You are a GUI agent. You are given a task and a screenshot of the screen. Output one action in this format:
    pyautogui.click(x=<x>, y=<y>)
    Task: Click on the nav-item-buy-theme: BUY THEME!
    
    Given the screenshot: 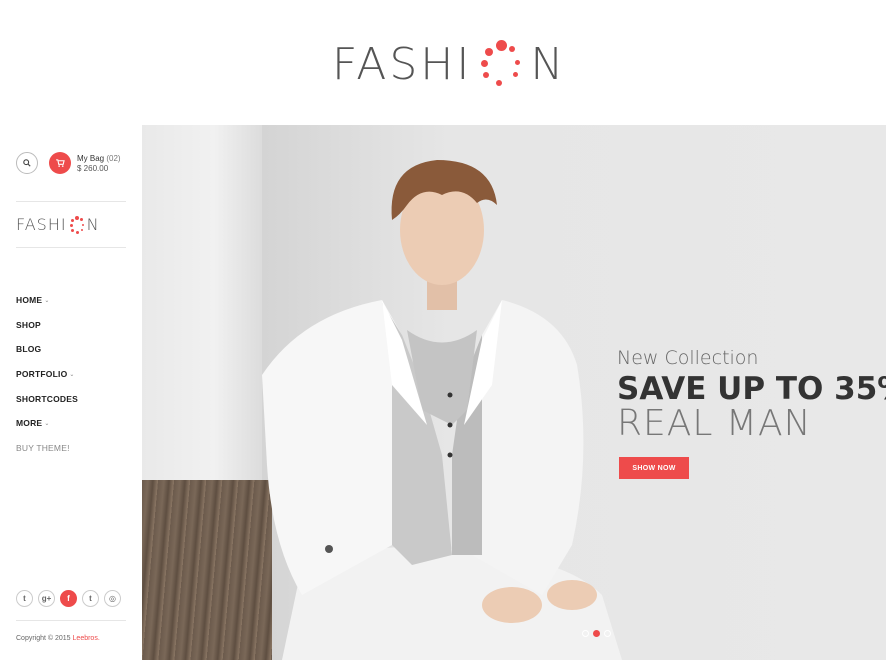 What is the action you would take?
    pyautogui.click(x=47, y=448)
    